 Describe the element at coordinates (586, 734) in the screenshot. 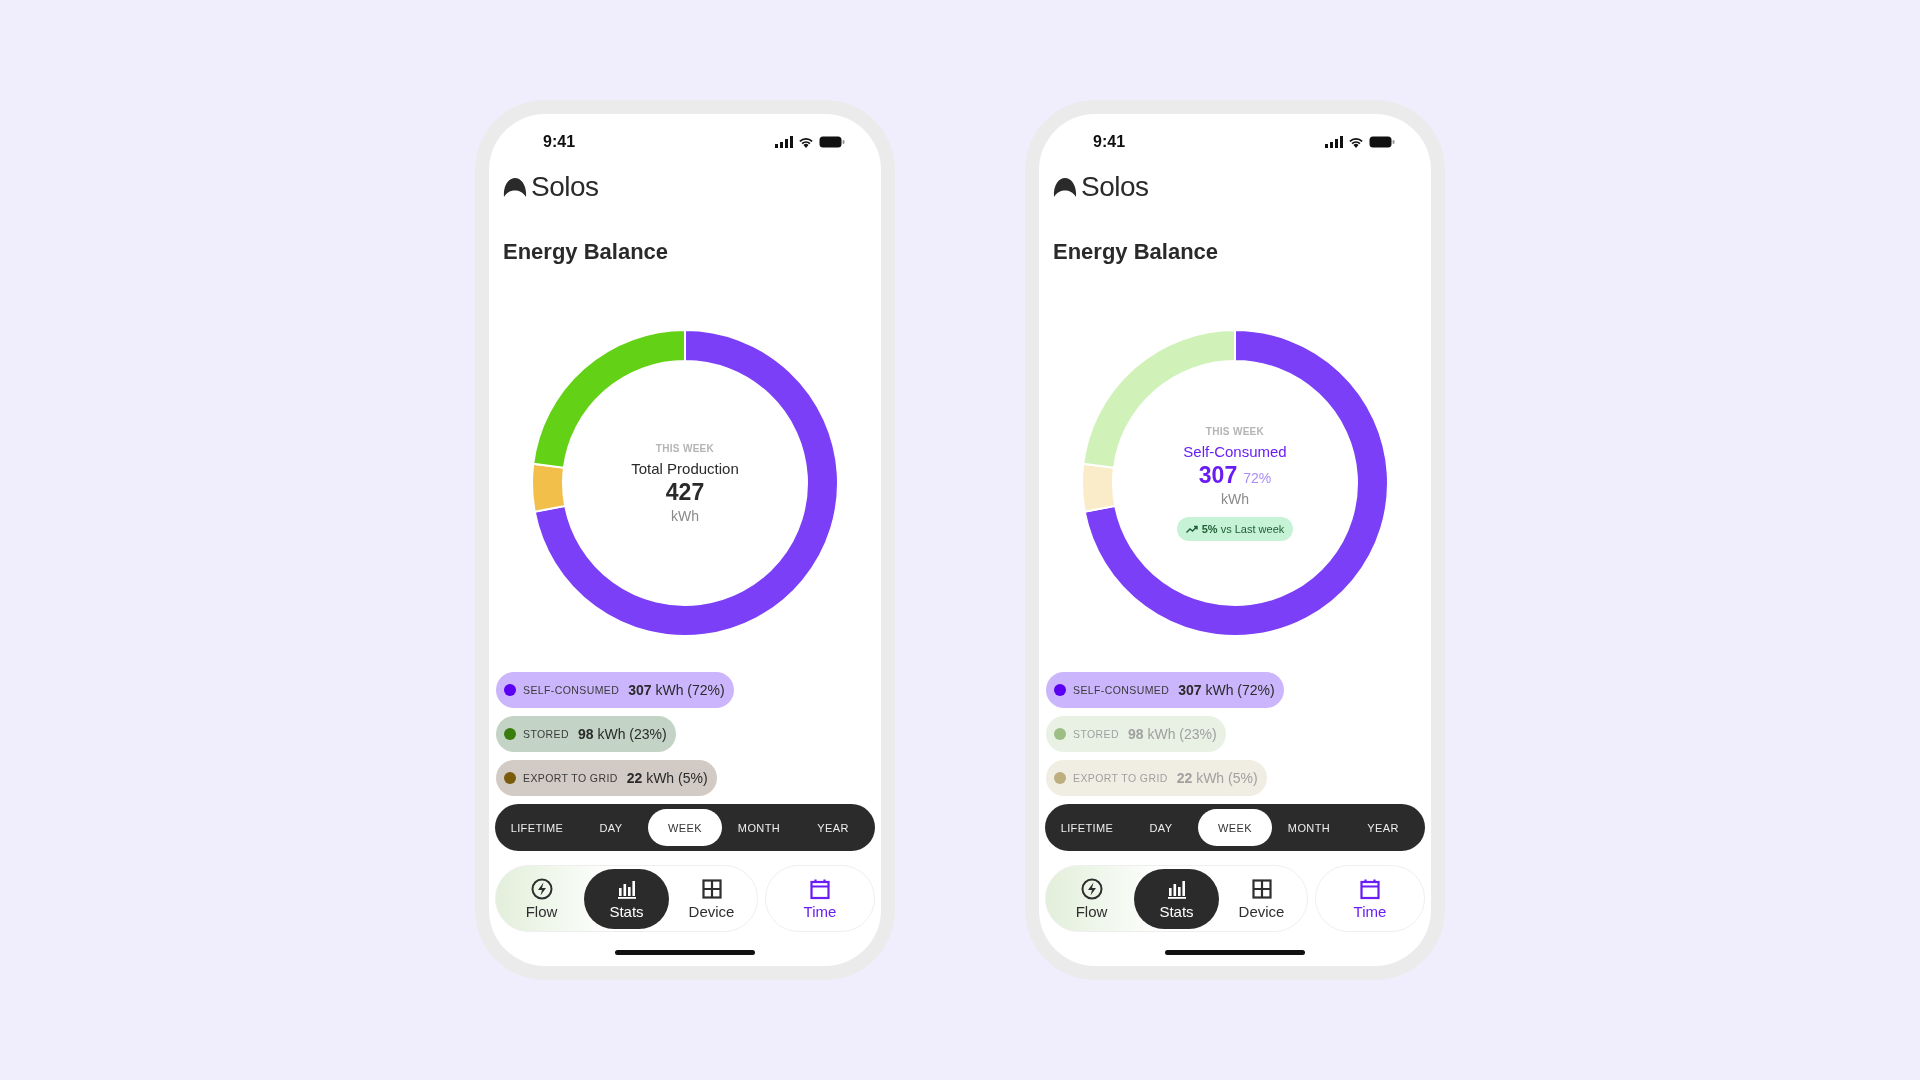

I see `legend-pill: STORED 98 kWh (23%)` at that location.